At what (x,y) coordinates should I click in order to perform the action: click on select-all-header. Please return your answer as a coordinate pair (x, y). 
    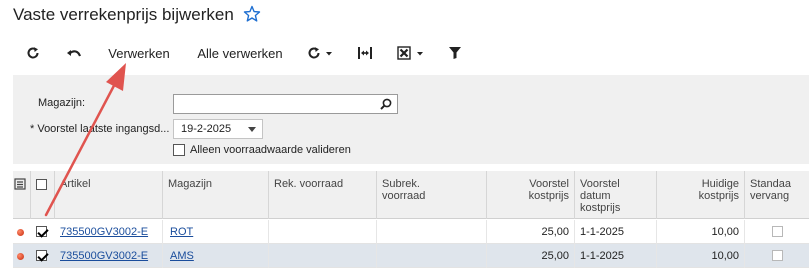
    Looking at the image, I should click on (43, 195).